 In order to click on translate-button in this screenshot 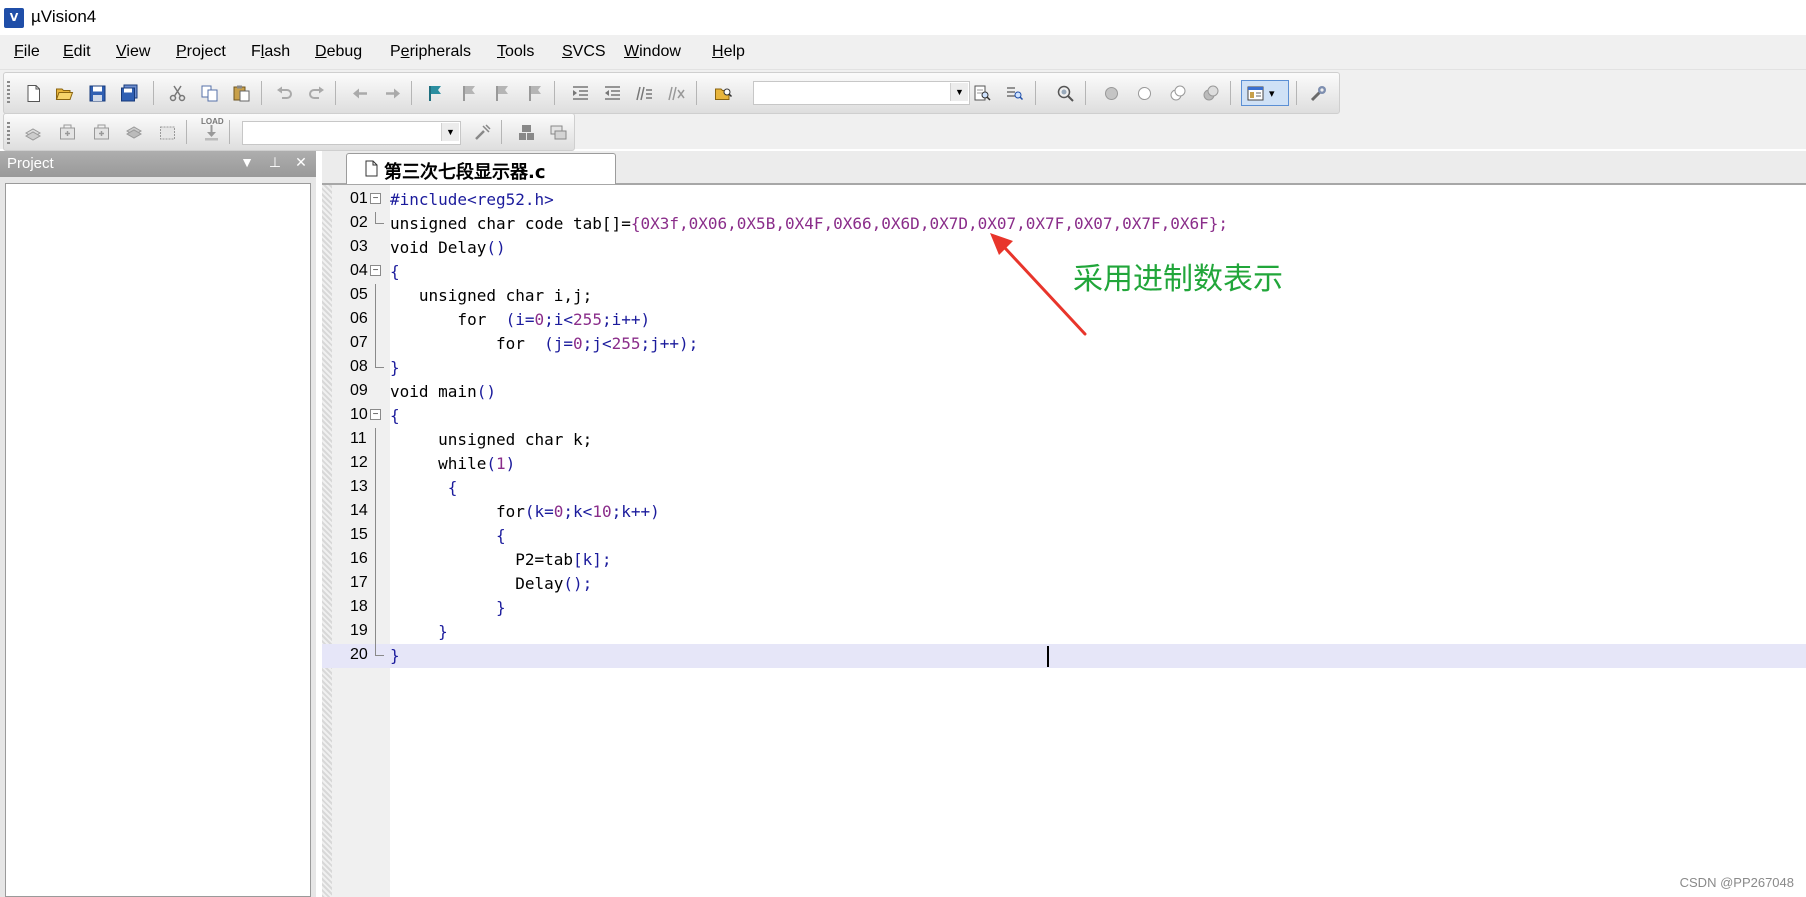, I will do `click(33, 132)`.